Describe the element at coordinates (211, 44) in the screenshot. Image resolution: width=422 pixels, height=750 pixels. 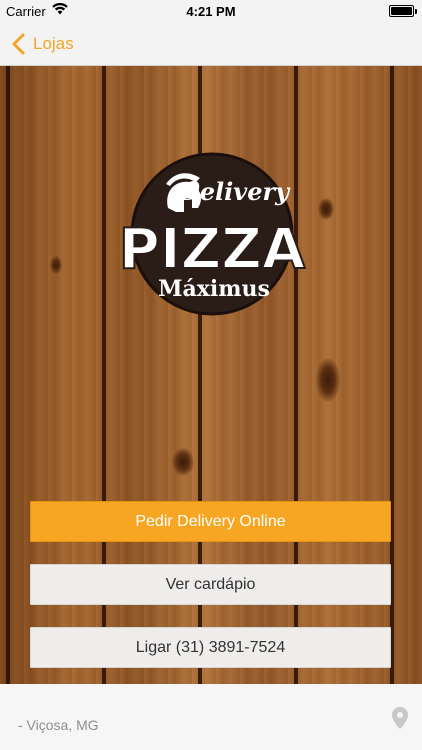
I see `navigation-bar: Lojas` at that location.